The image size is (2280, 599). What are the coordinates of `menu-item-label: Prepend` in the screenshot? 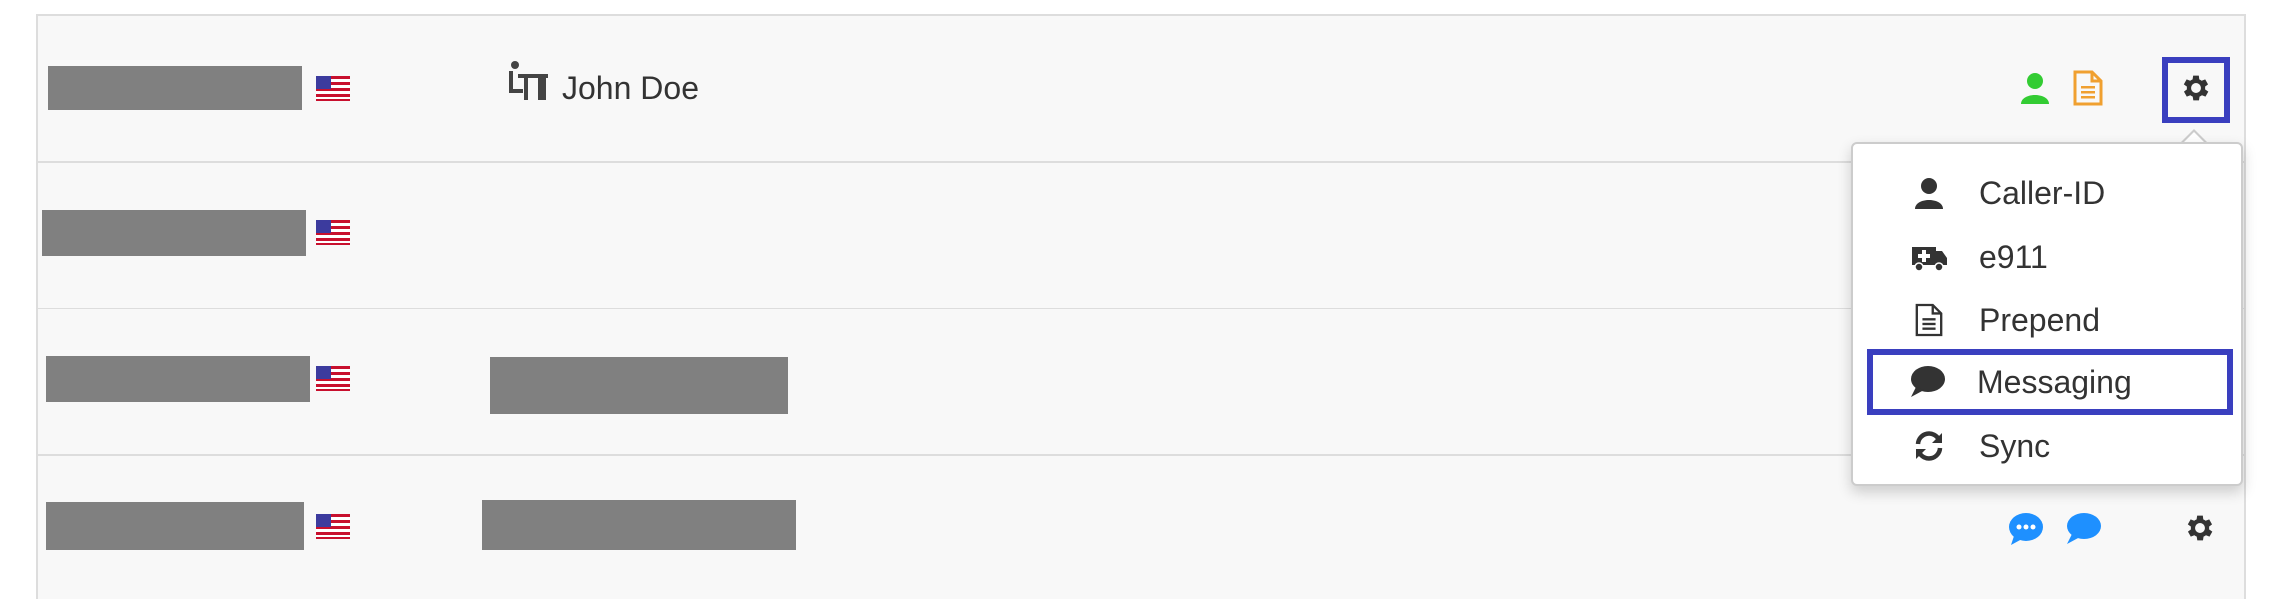 It's located at (2039, 319).